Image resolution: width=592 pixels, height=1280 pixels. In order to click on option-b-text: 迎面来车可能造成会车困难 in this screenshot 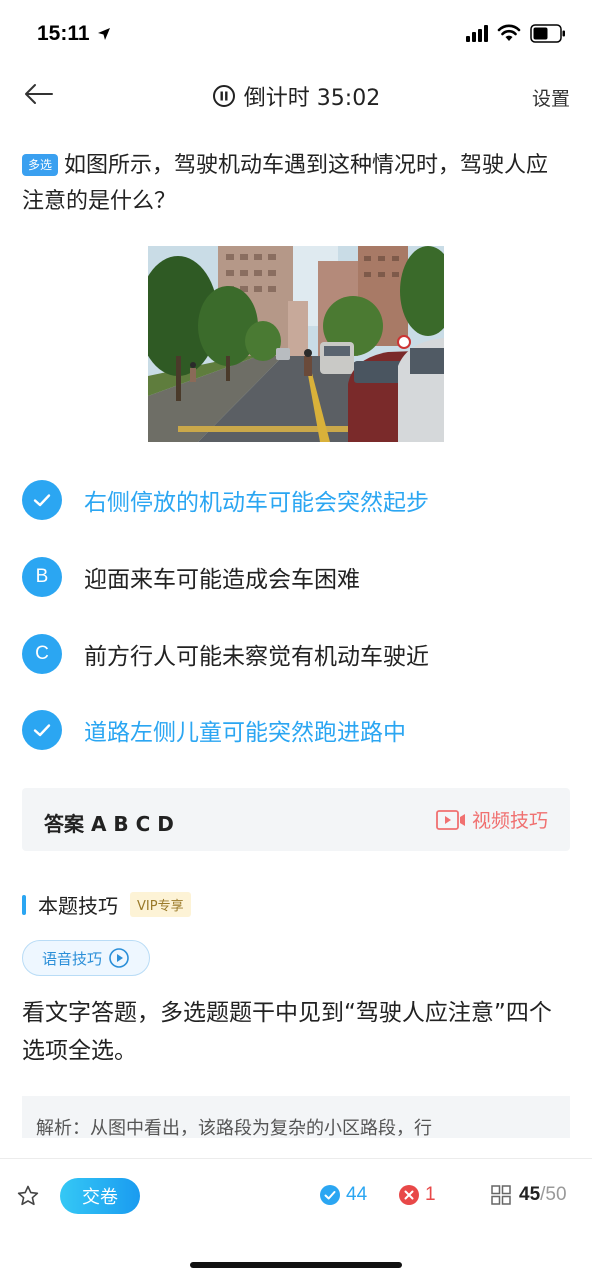, I will do `click(222, 580)`.